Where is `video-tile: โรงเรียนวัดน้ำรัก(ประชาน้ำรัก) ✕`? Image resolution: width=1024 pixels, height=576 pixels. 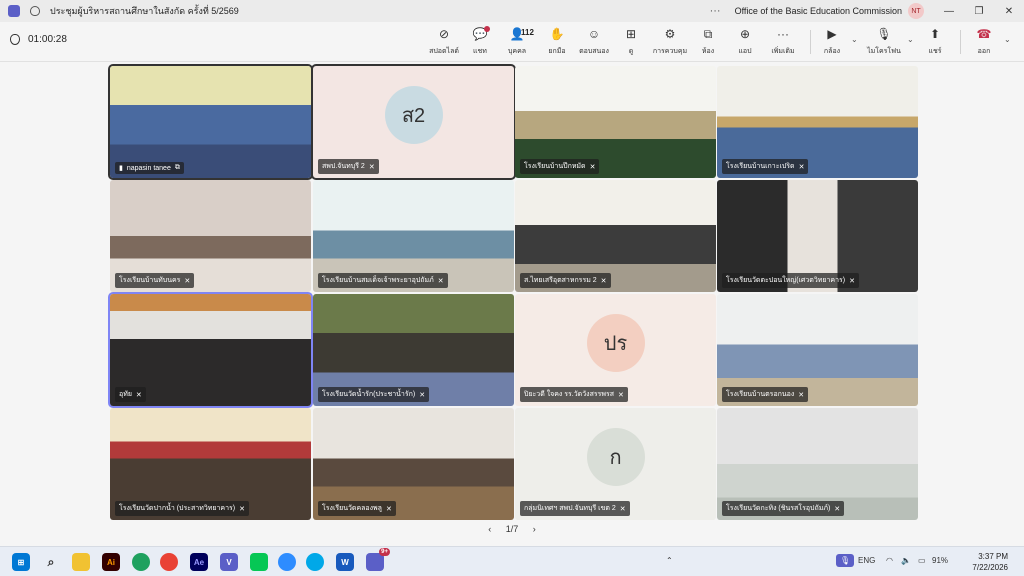
video-tile: โรงเรียนวัดน้ำรัก(ประชาน้ำรัก) ✕ is located at coordinates (413, 350).